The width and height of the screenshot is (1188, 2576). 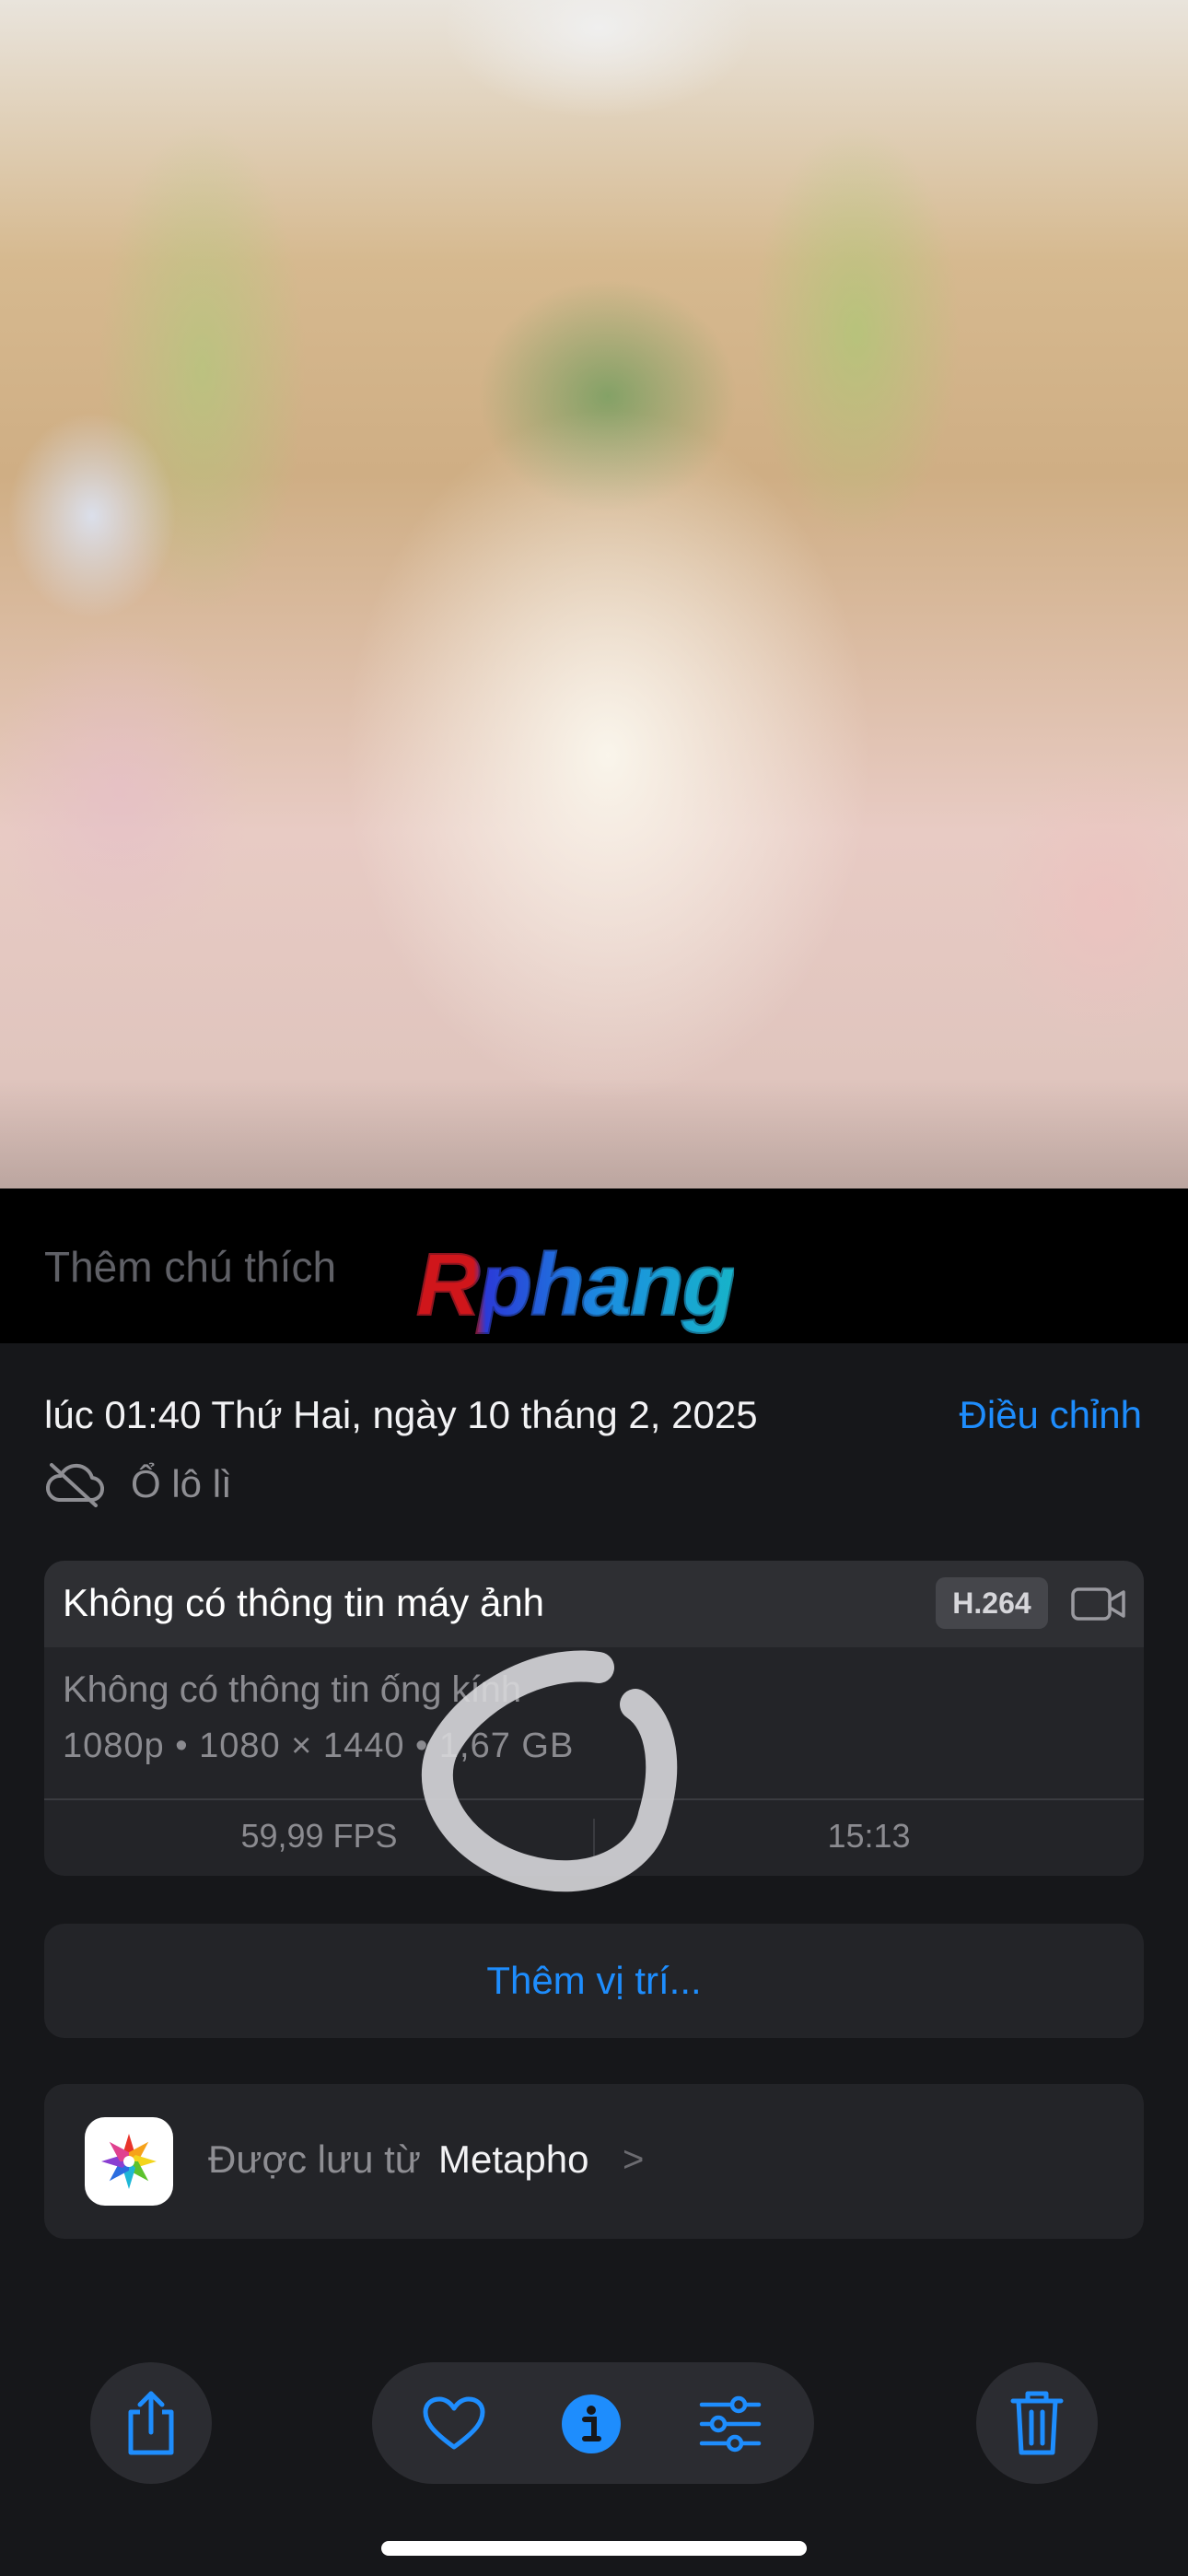 I want to click on fps-value: 59,99 FPS, so click(x=319, y=1836).